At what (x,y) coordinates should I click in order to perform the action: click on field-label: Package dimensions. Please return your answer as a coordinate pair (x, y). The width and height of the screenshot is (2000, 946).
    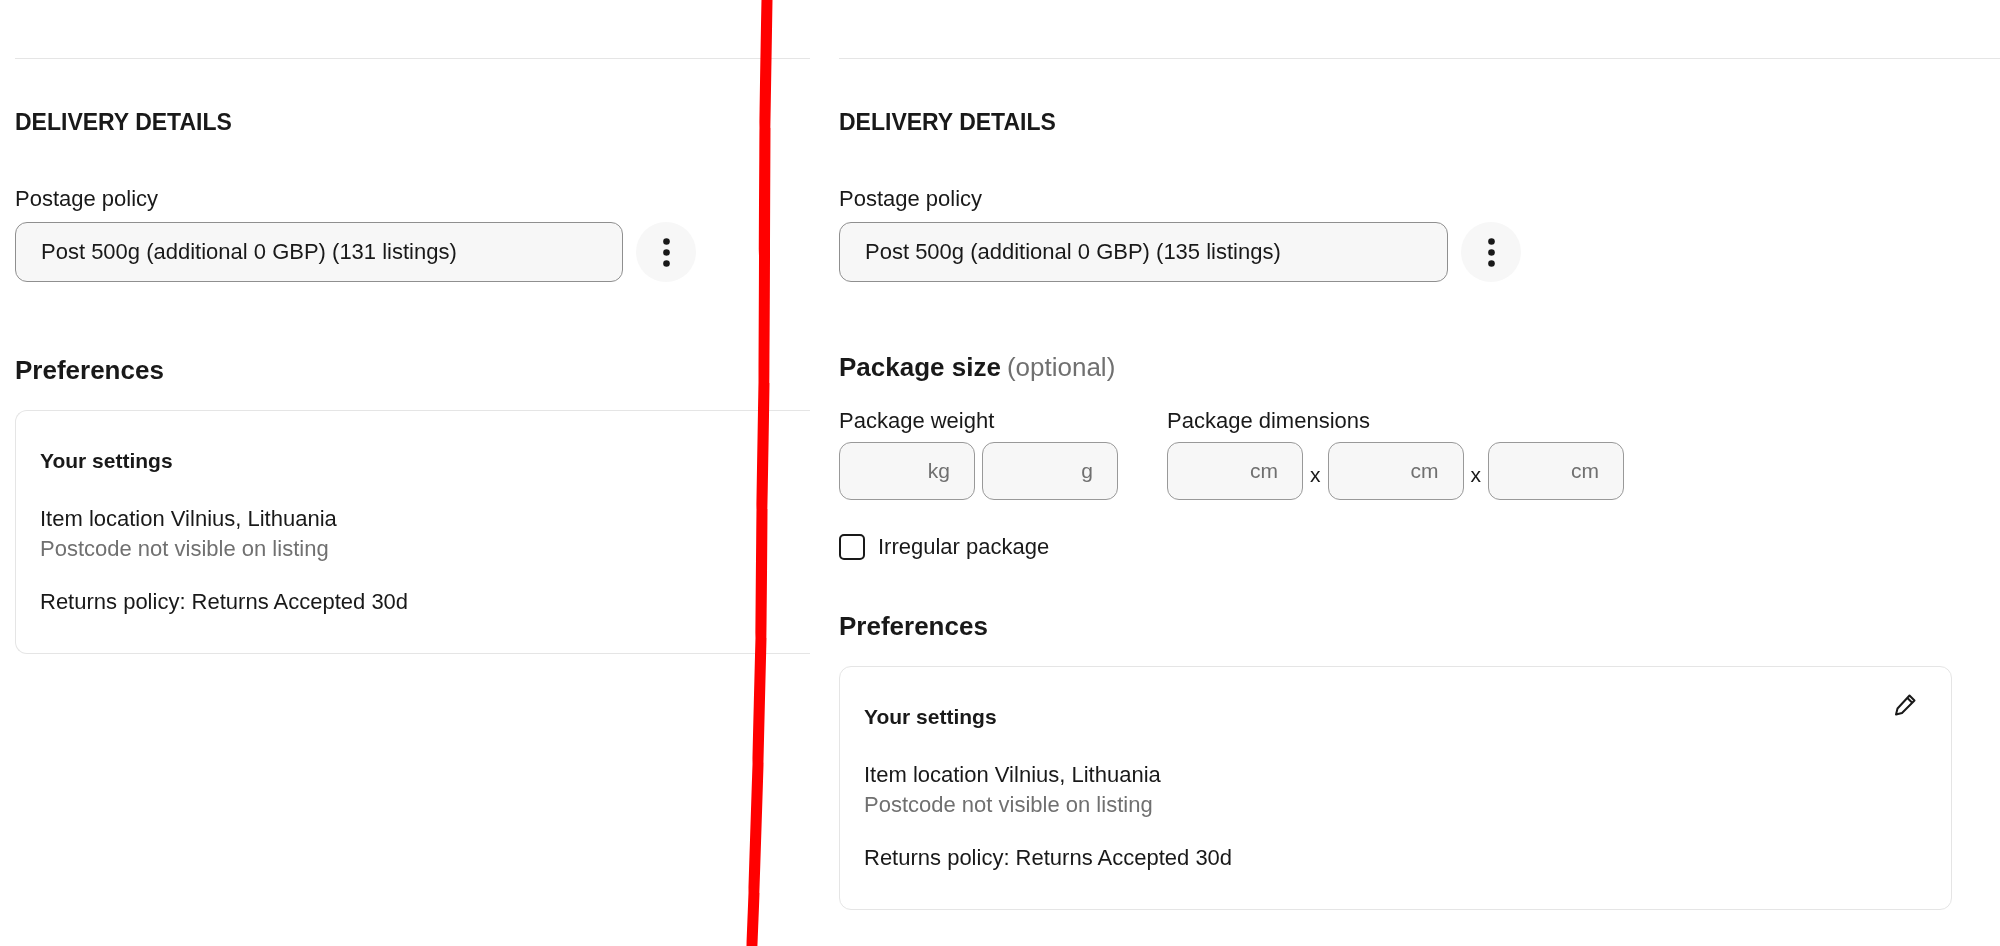
    Looking at the image, I should click on (1268, 421).